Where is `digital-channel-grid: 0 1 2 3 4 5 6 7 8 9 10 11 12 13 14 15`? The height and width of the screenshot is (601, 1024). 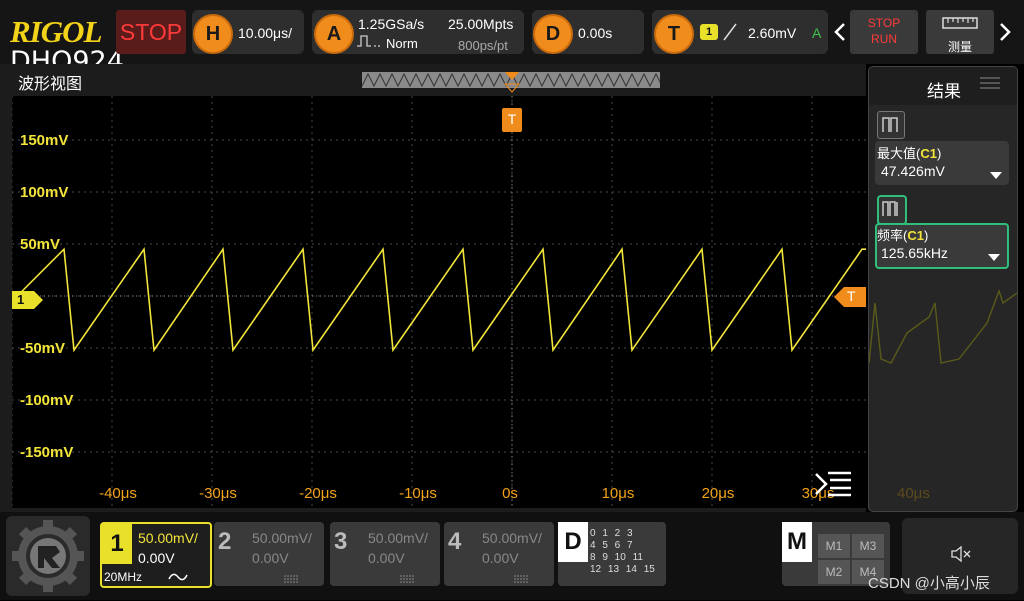
digital-channel-grid: 0 1 2 3 4 5 6 7 8 9 10 11 12 13 14 15 is located at coordinates (622, 552).